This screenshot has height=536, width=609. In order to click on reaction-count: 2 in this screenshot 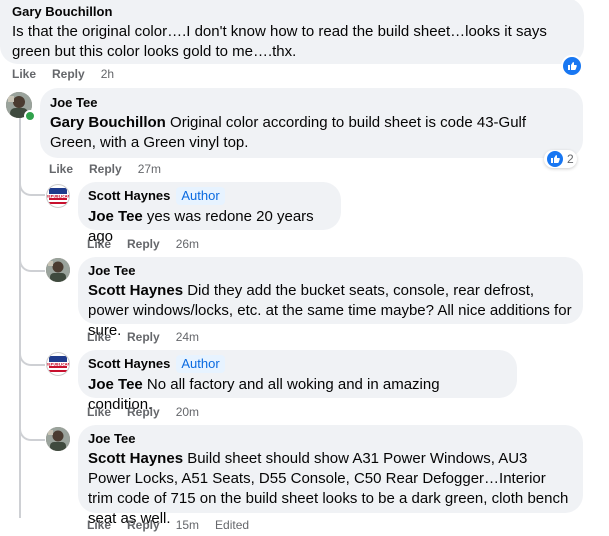, I will do `click(570, 159)`.